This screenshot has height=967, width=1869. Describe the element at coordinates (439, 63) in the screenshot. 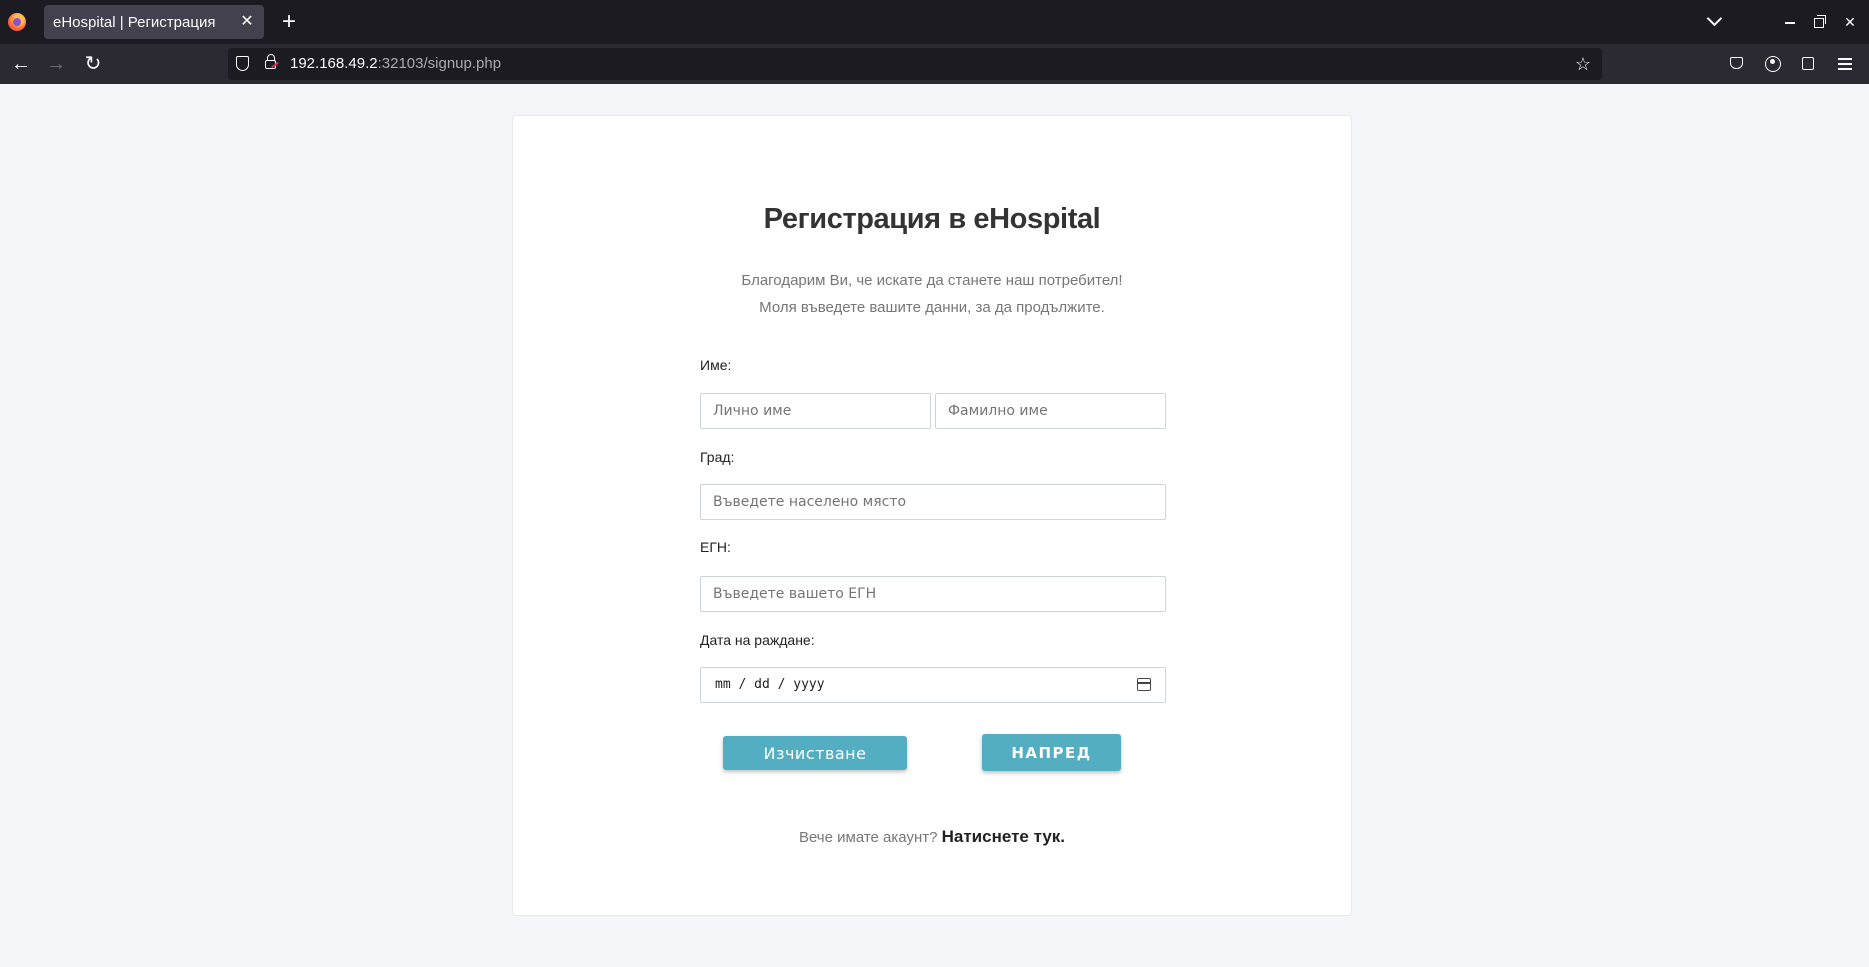

I see `url-path: :32103/signup.php` at that location.